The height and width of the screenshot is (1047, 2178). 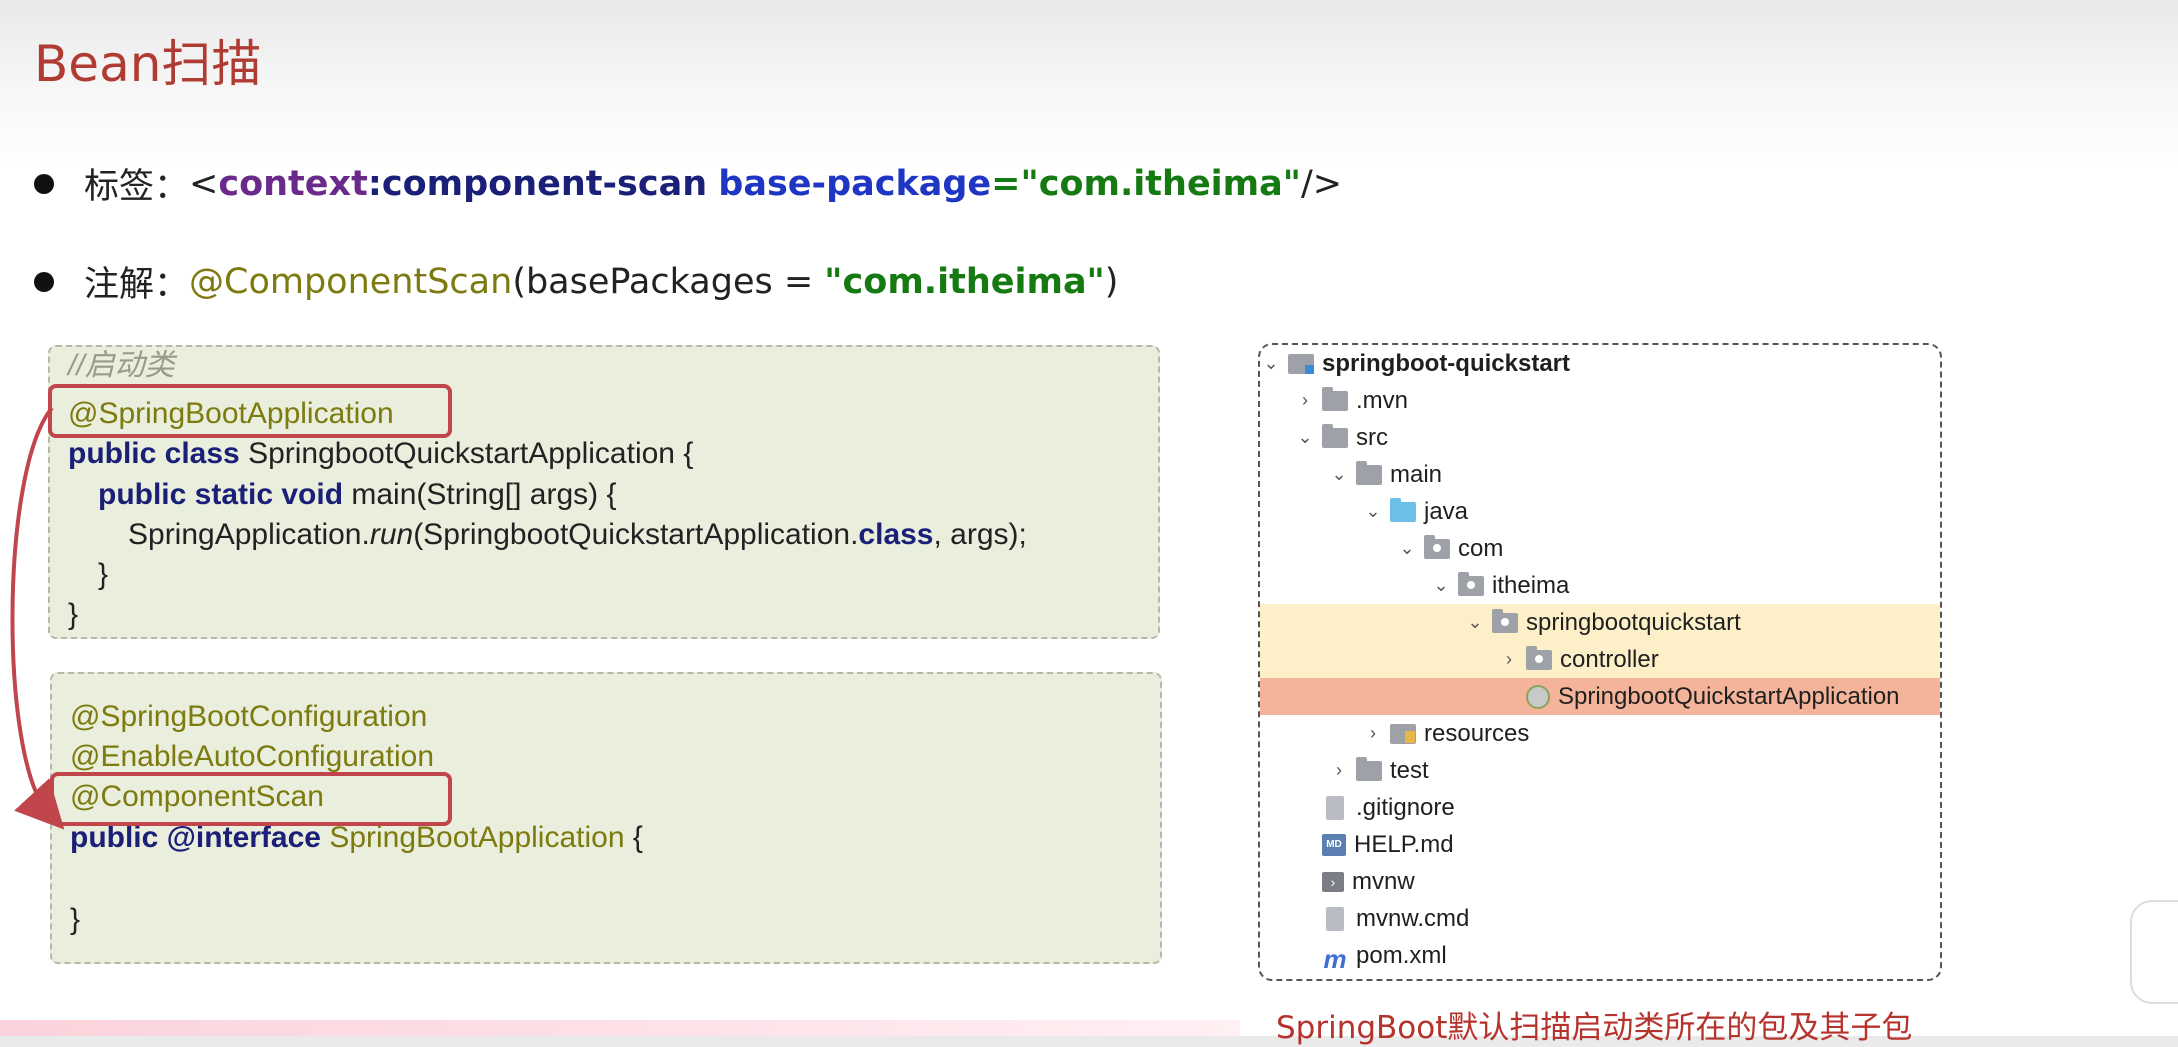 I want to click on terminal-icon: ›, so click(x=1333, y=881).